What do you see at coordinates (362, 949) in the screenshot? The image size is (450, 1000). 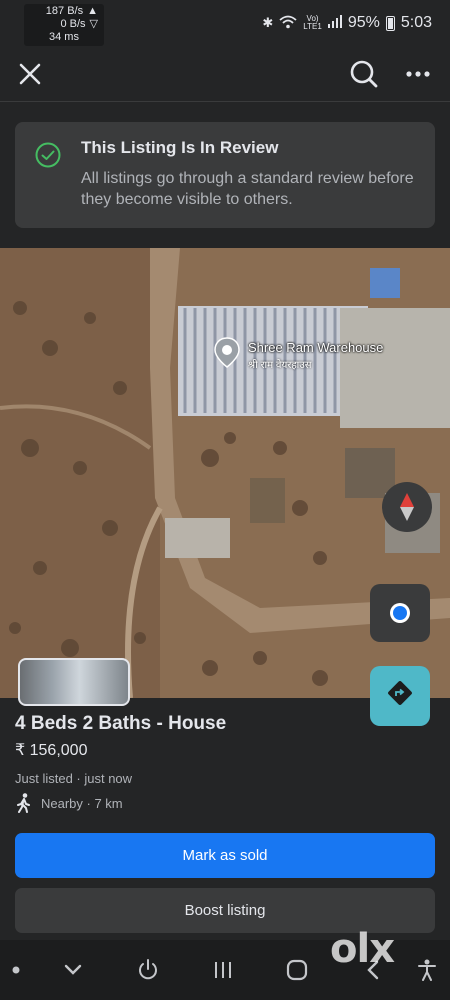 I see `olx-watermark-logo: olx` at bounding box center [362, 949].